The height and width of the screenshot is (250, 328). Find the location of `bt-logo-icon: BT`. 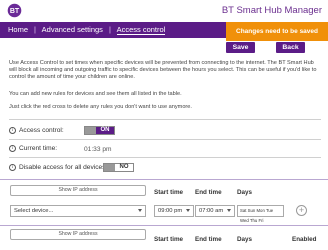

bt-logo-icon: BT is located at coordinates (14, 10).